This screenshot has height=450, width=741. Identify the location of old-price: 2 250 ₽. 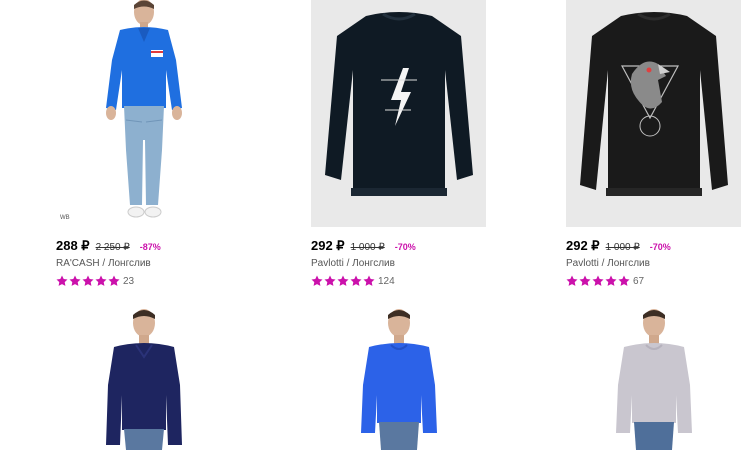
(112, 247).